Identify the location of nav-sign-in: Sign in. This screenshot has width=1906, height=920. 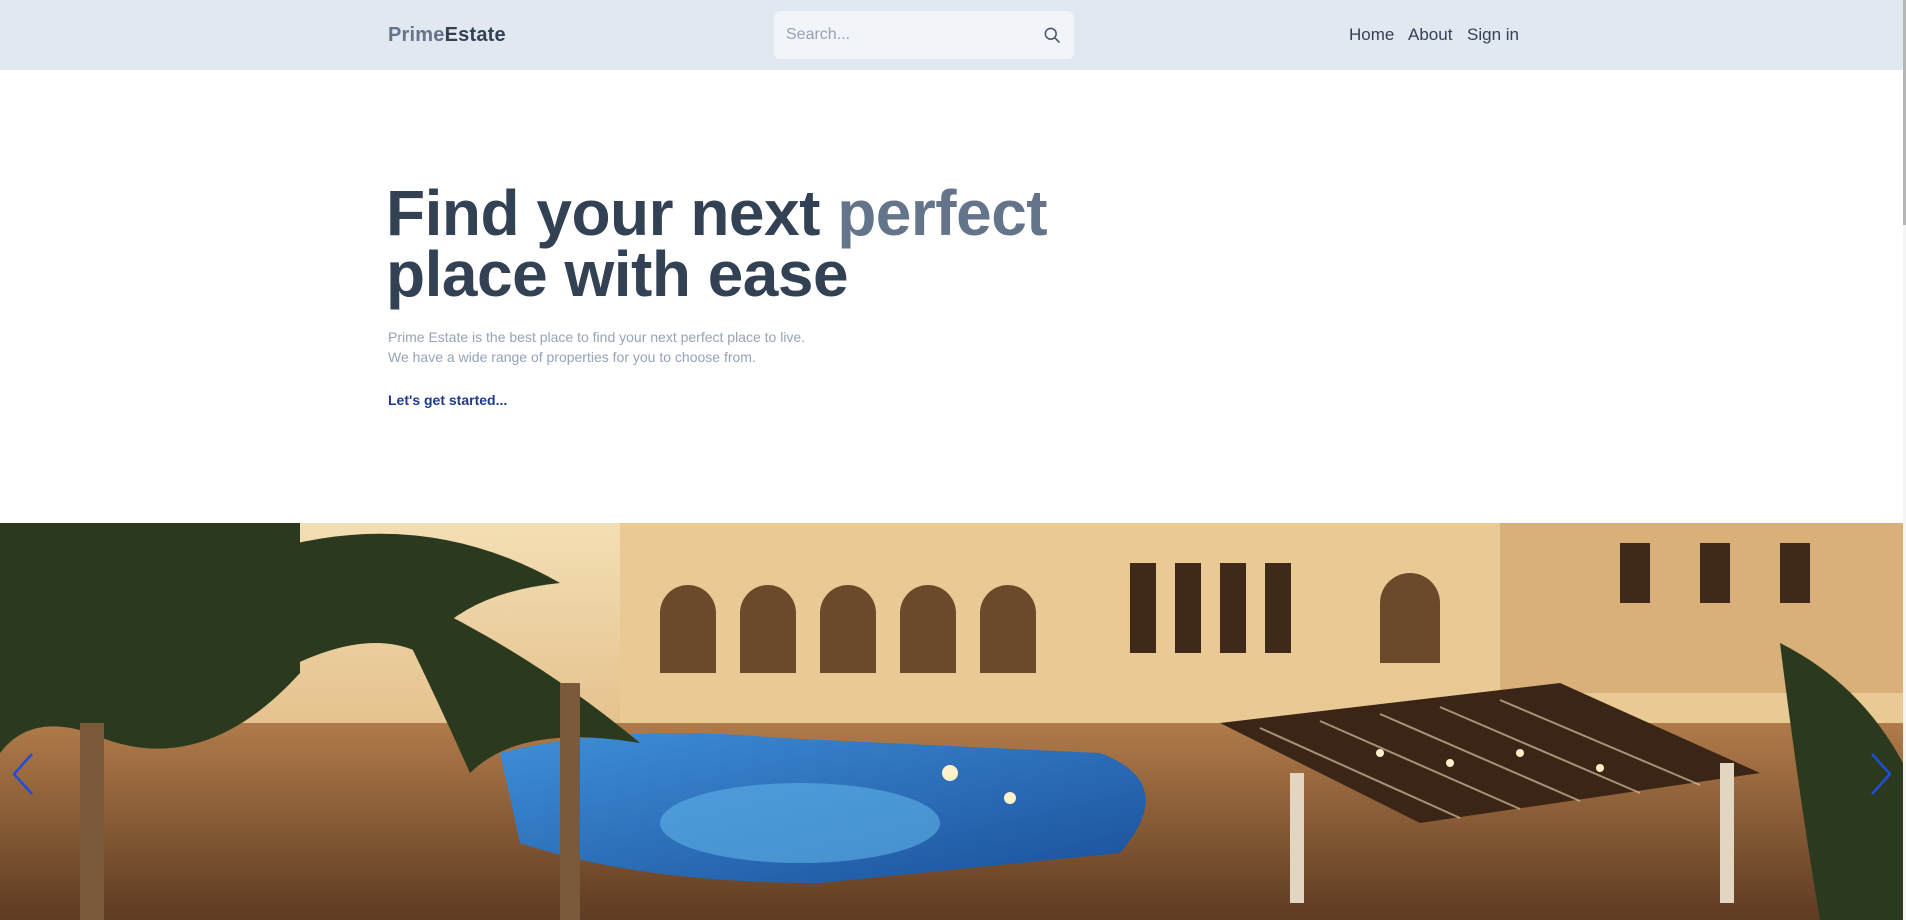
(1493, 35).